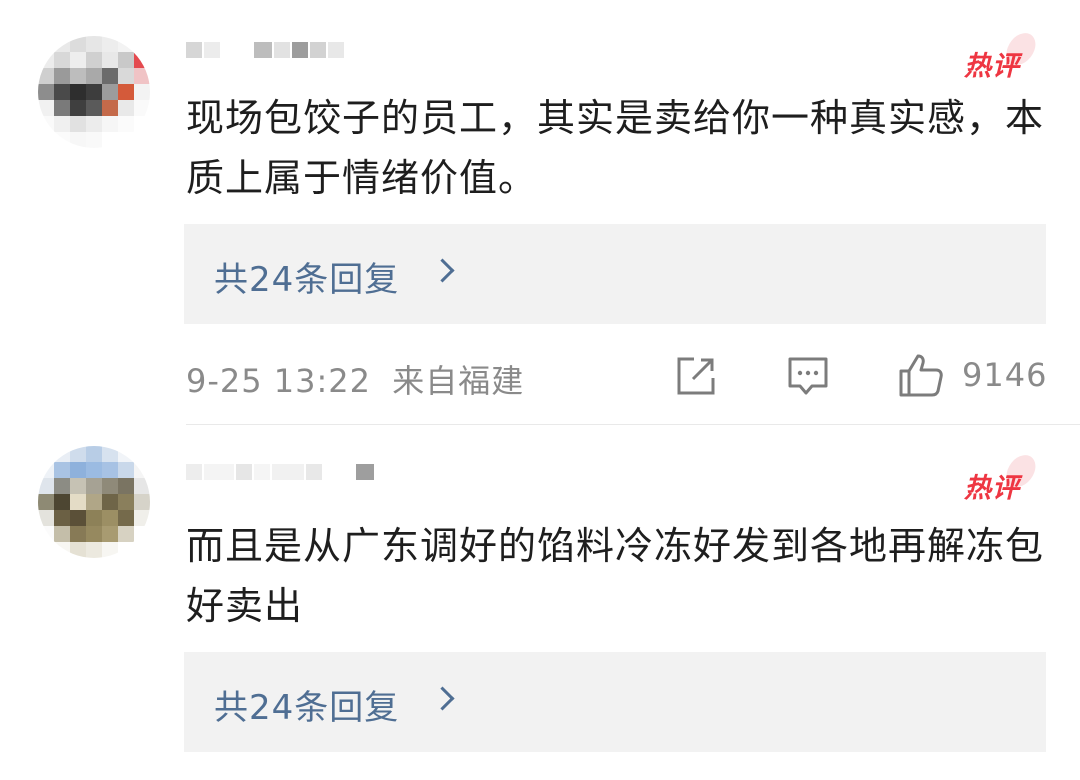 The height and width of the screenshot is (780, 1080). I want to click on reply-button, so click(808, 376).